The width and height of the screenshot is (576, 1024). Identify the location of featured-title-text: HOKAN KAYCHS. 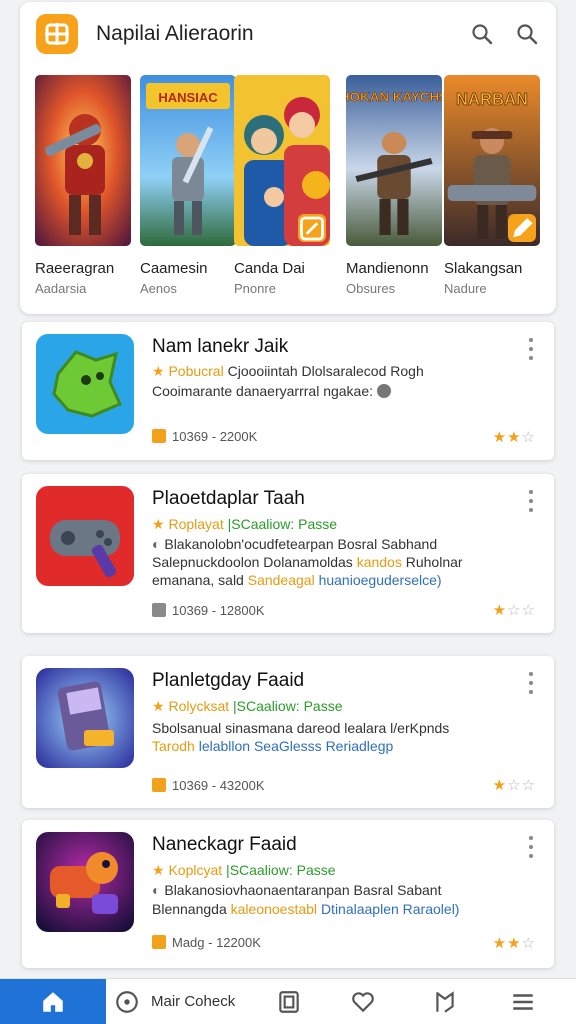
(394, 97).